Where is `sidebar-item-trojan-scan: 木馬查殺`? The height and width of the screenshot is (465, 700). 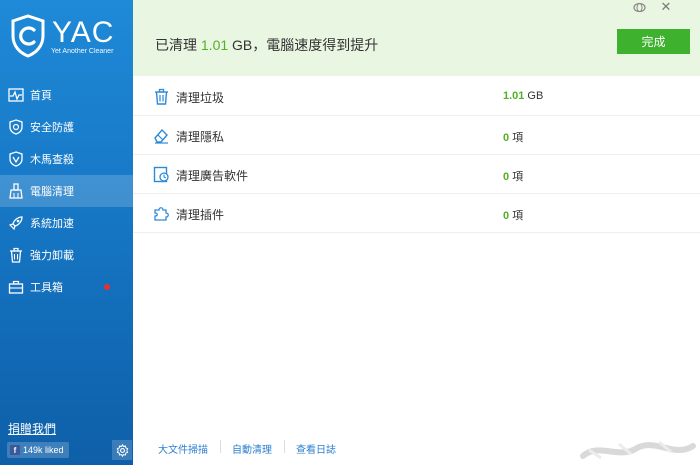
sidebar-item-trojan-scan: 木馬查殺 is located at coordinates (66, 159).